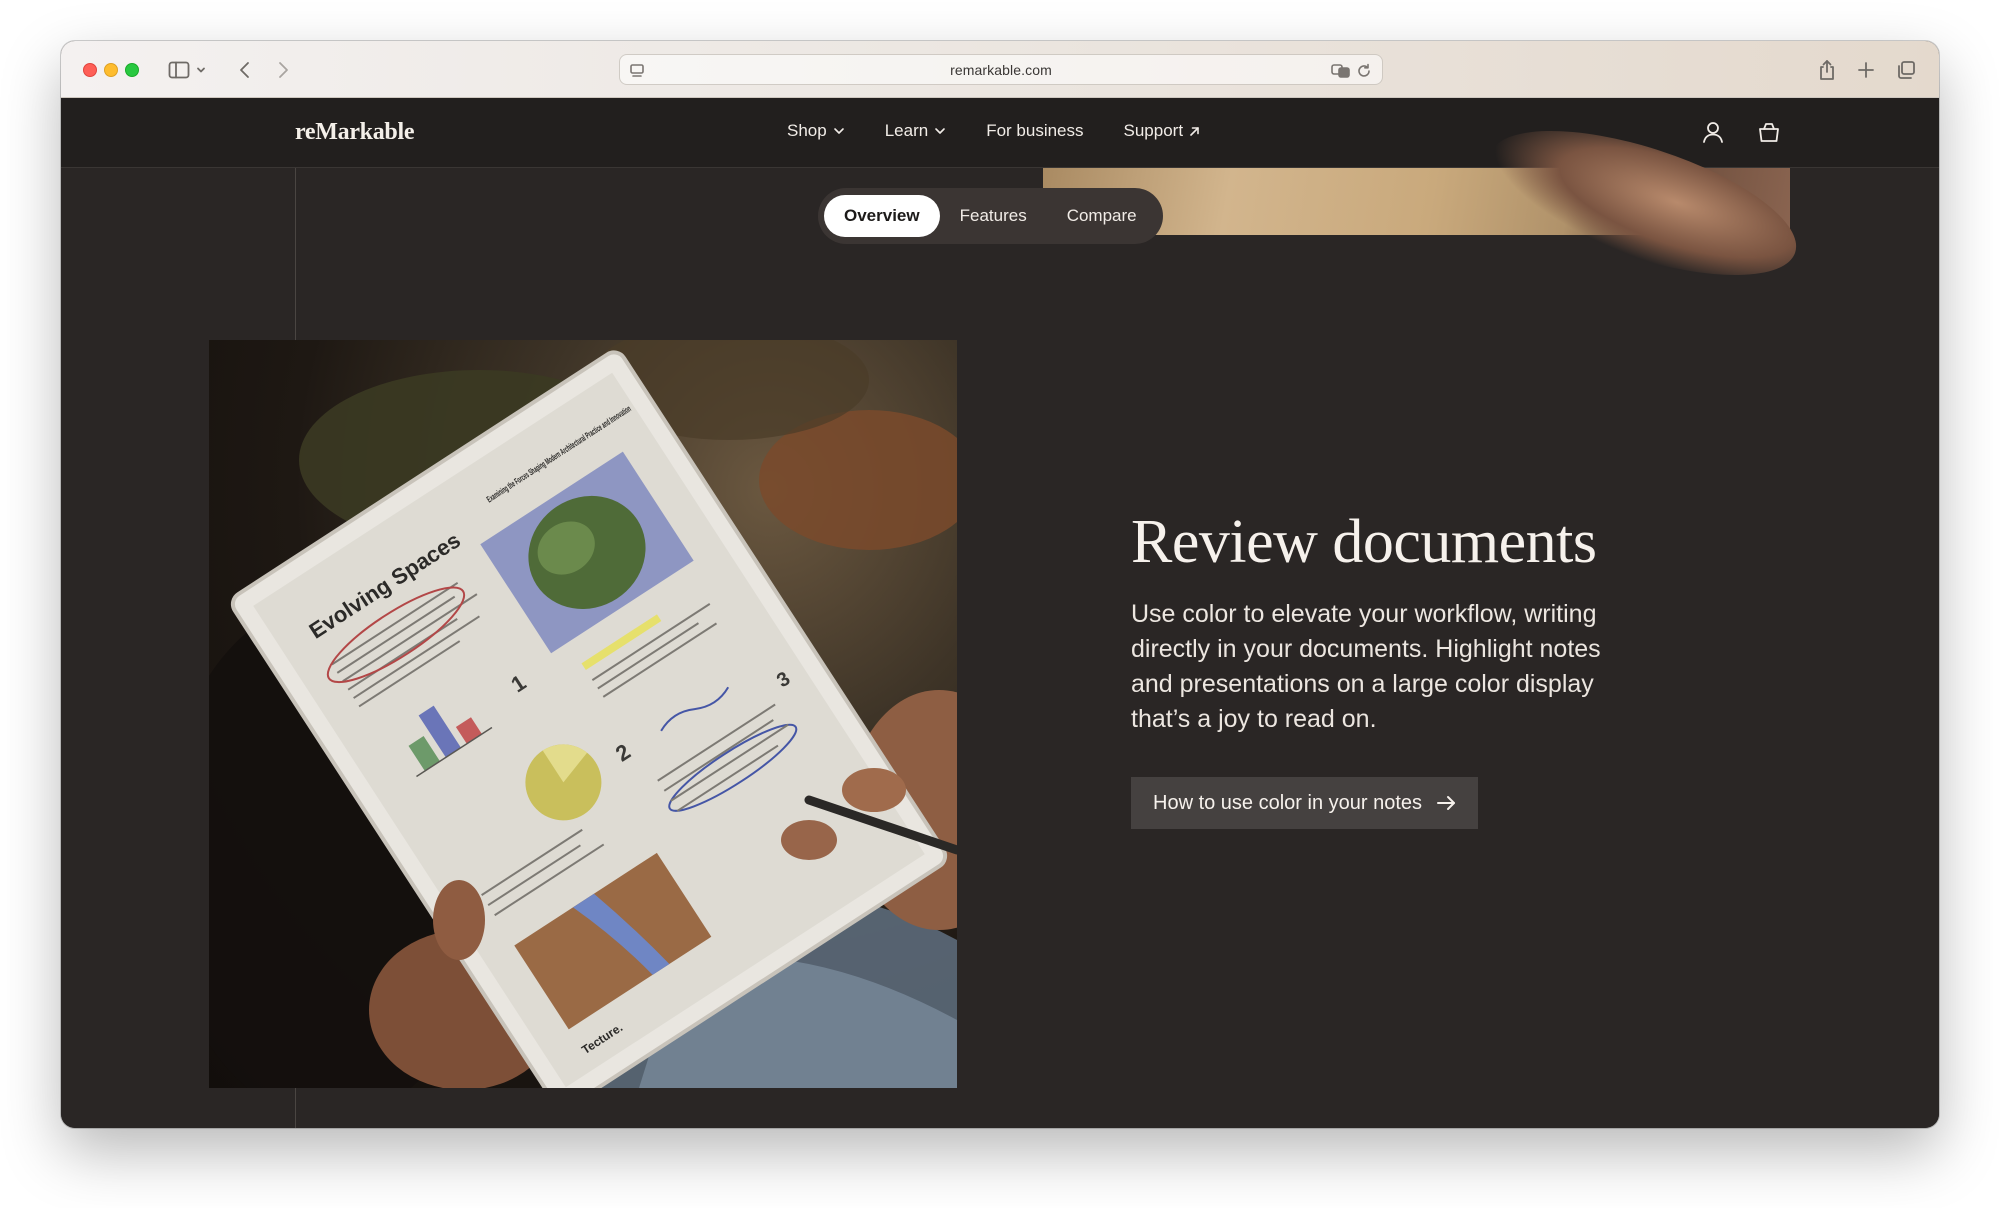  What do you see at coordinates (1906, 70) in the screenshot?
I see `tab-overview-icon` at bounding box center [1906, 70].